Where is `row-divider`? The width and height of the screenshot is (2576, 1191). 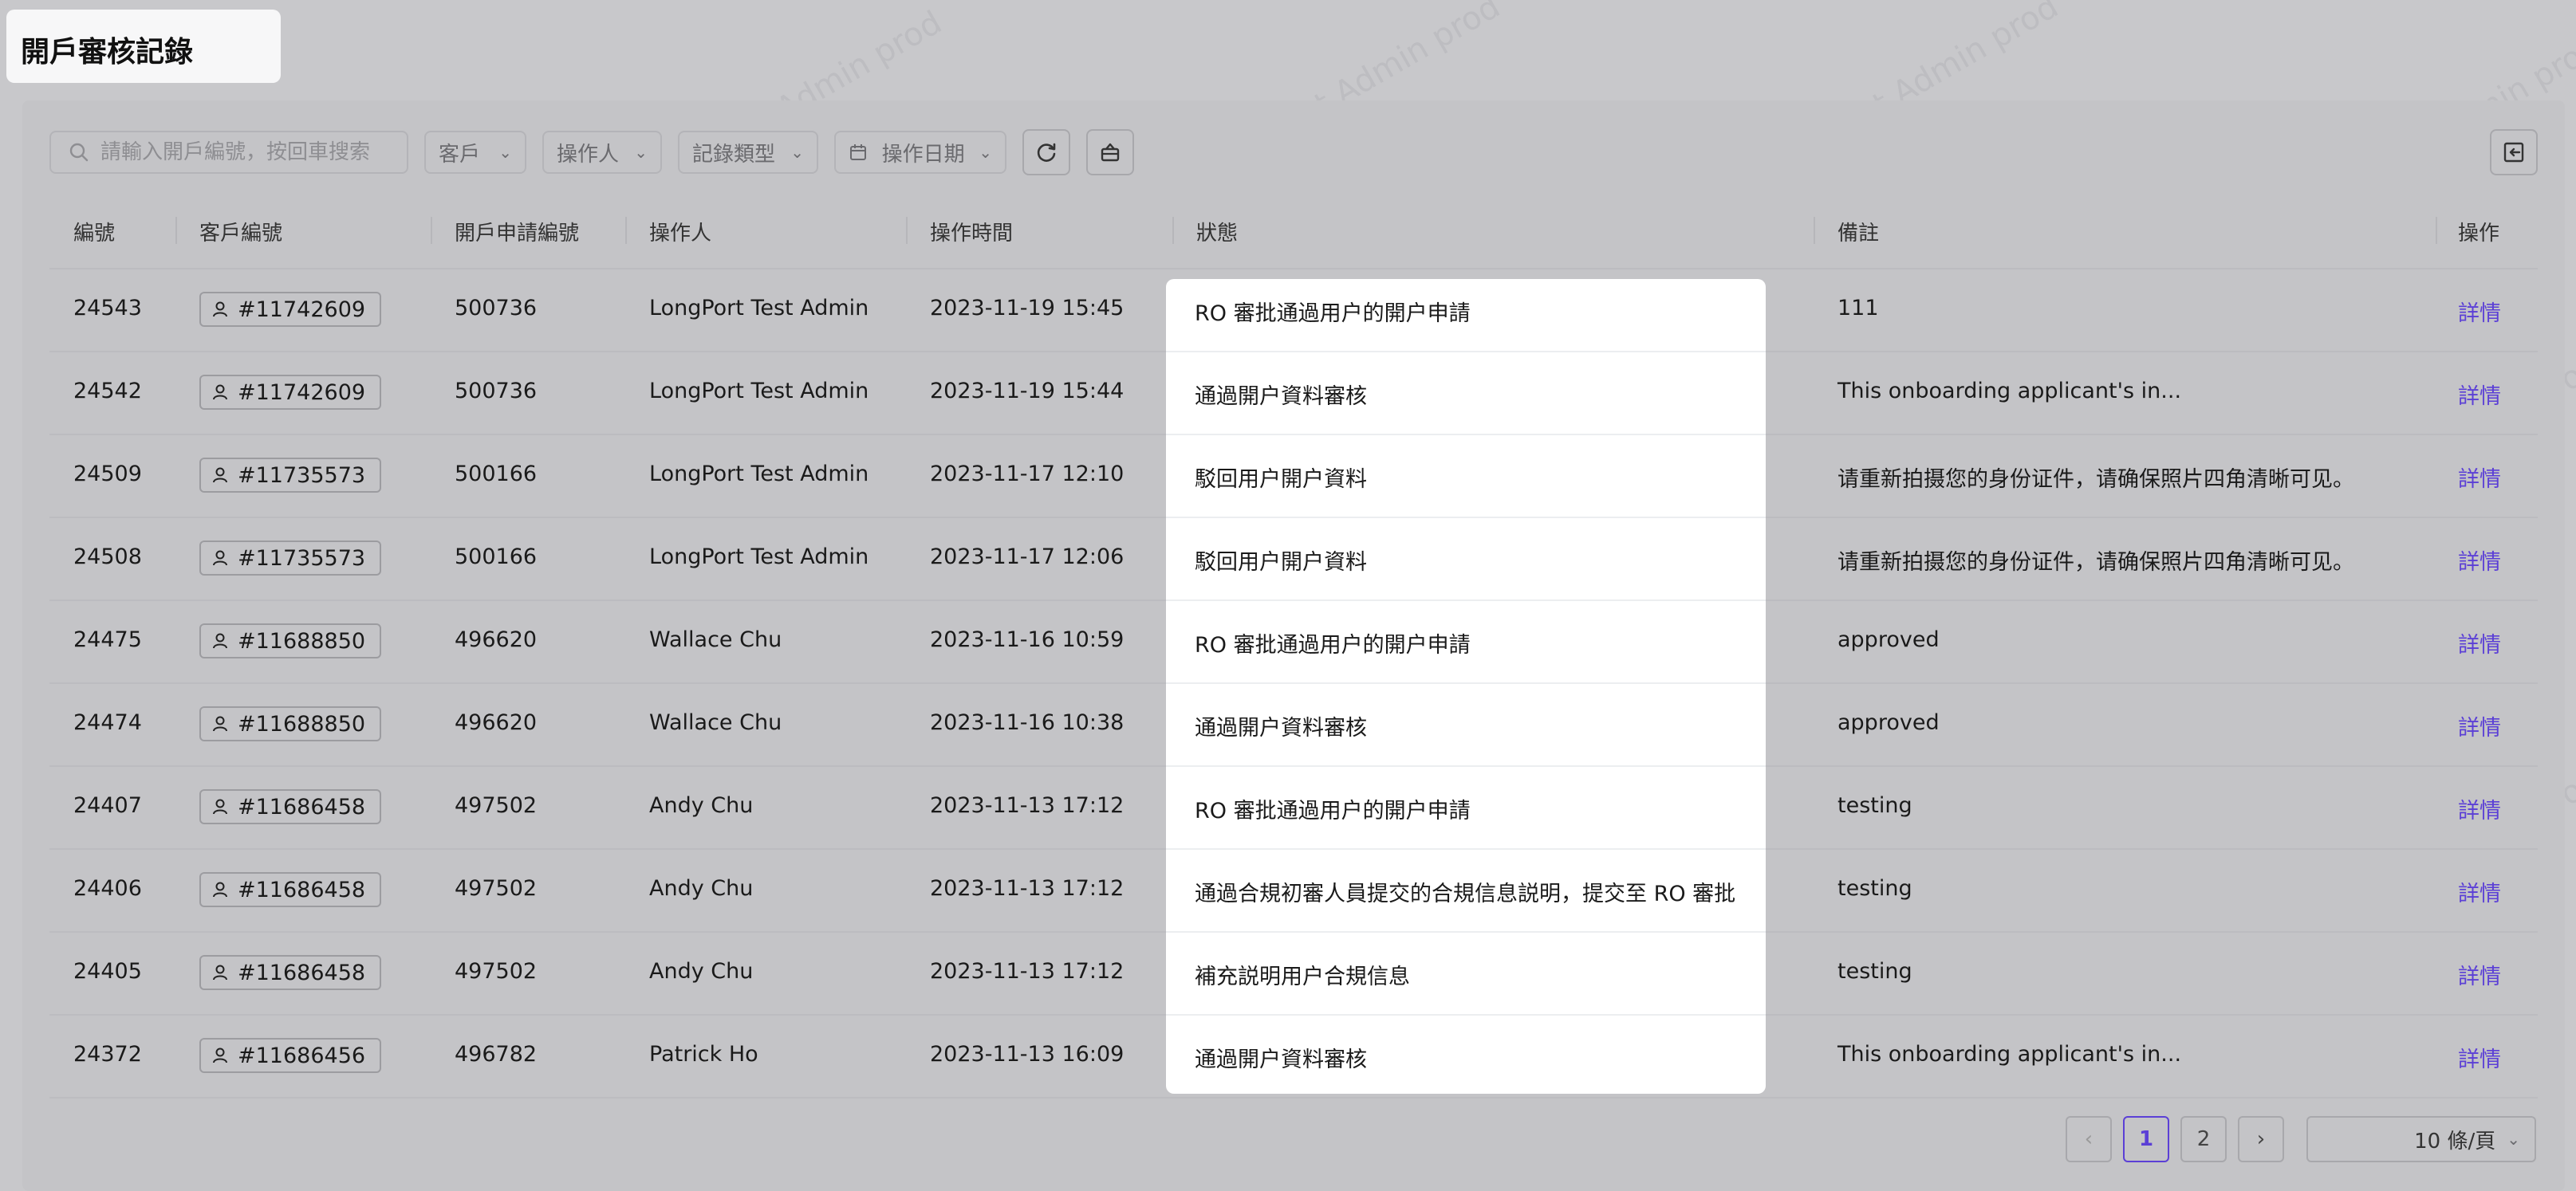
row-divider is located at coordinates (1293, 1098).